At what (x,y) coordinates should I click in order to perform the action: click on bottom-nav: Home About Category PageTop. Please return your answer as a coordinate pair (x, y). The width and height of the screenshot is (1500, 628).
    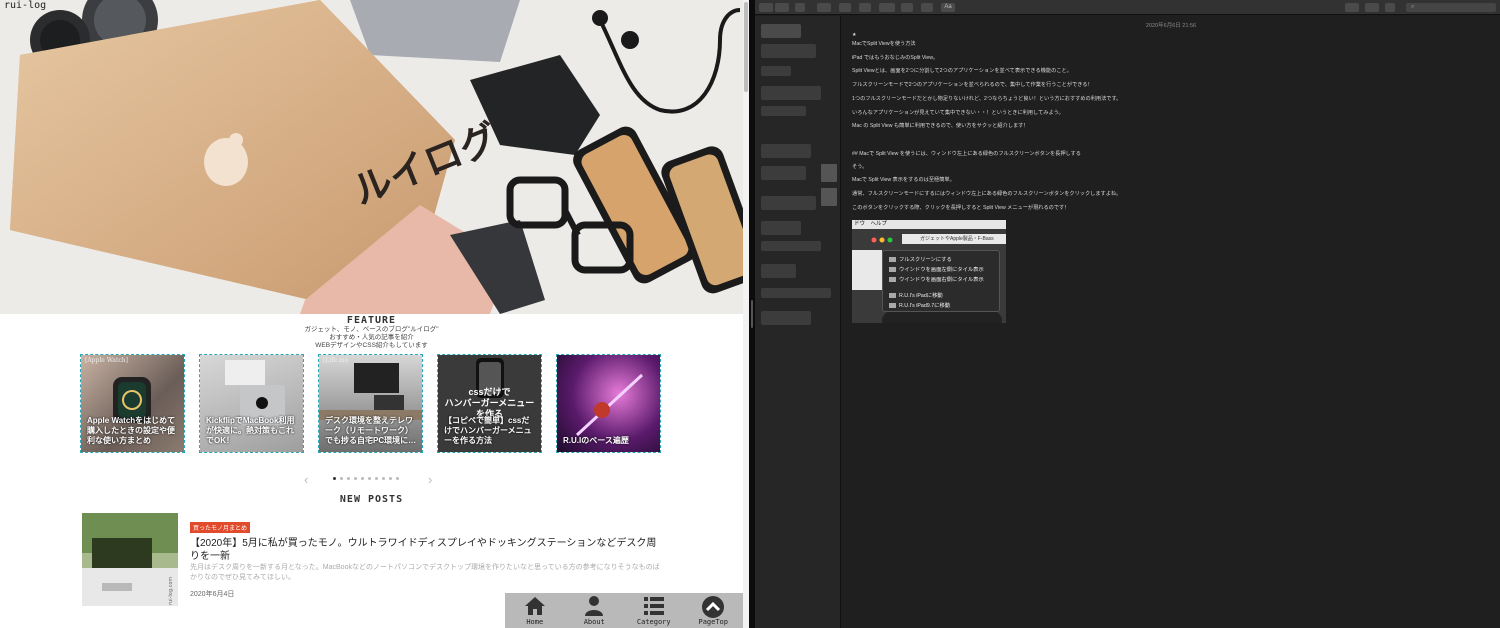
    Looking at the image, I should click on (624, 610).